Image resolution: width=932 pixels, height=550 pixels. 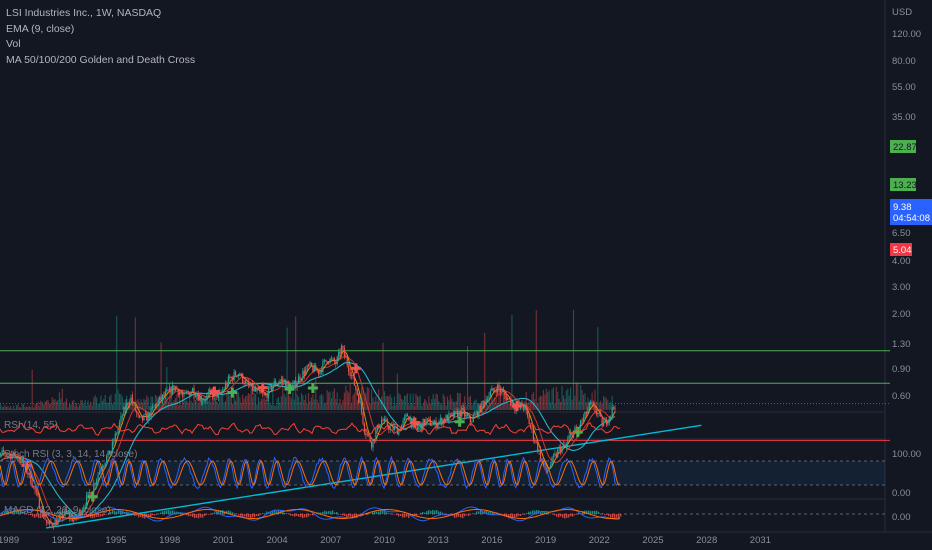 What do you see at coordinates (70, 454) in the screenshot?
I see `stoch-rsi-label: Stoch RSI (3, 3, 14, 14, close)` at bounding box center [70, 454].